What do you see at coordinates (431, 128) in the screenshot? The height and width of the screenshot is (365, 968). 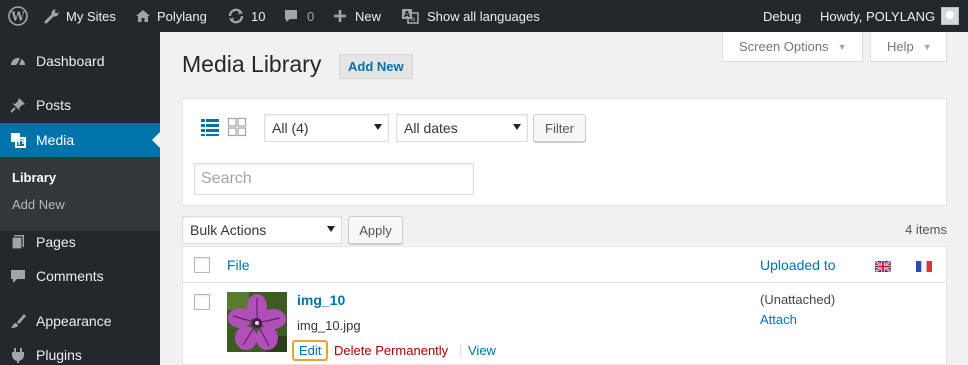 I see `date-filter-value: All dates` at bounding box center [431, 128].